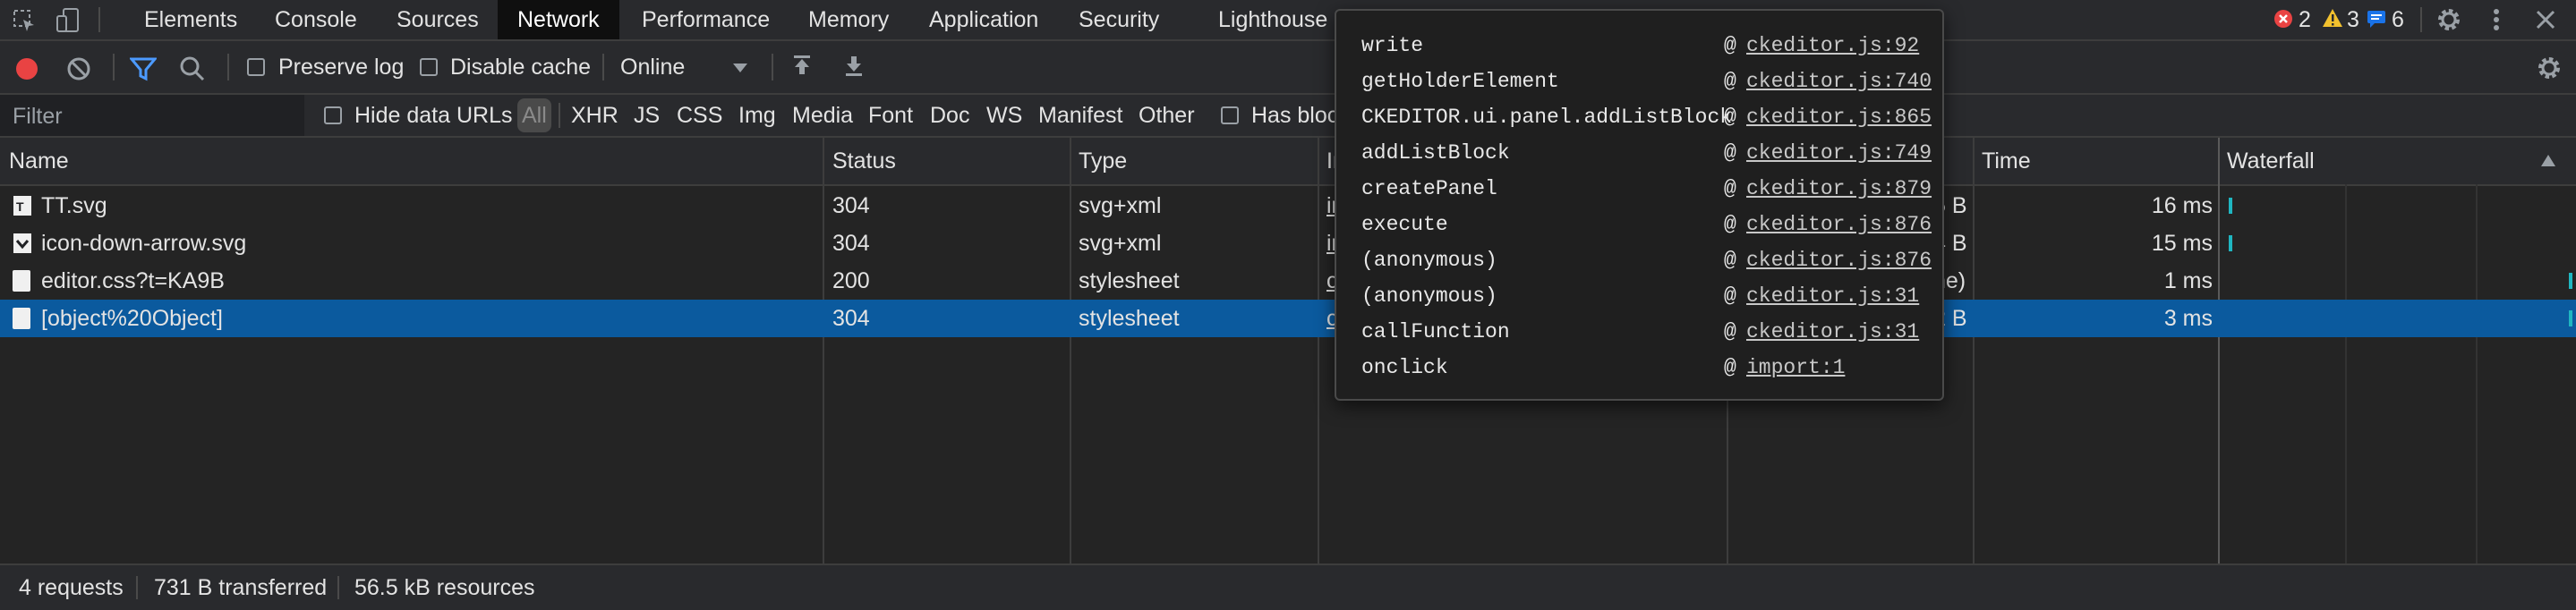 Image resolution: width=2576 pixels, height=610 pixels. Describe the element at coordinates (1839, 82) in the screenshot. I see `frame-source-link: ckeditor.js:740` at that location.